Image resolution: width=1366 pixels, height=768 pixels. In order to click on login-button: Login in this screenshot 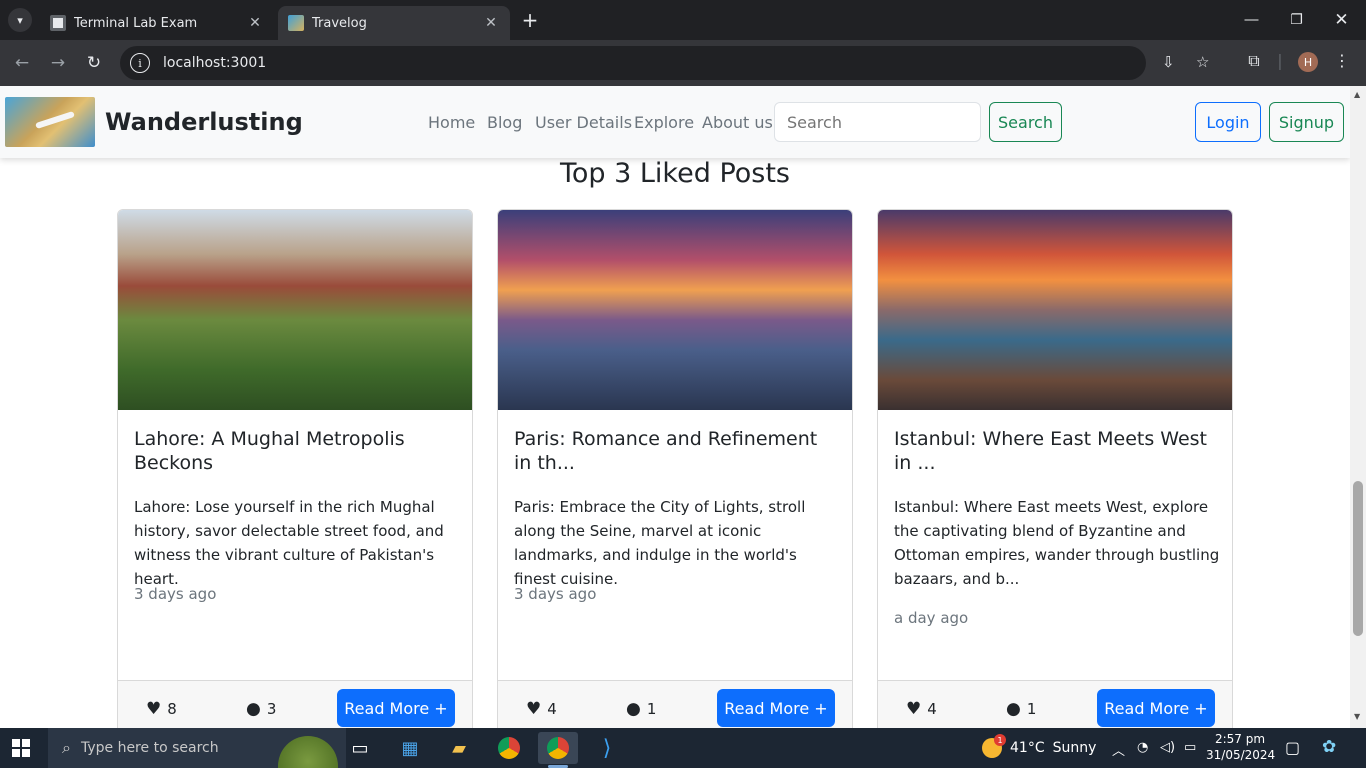, I will do `click(1228, 122)`.